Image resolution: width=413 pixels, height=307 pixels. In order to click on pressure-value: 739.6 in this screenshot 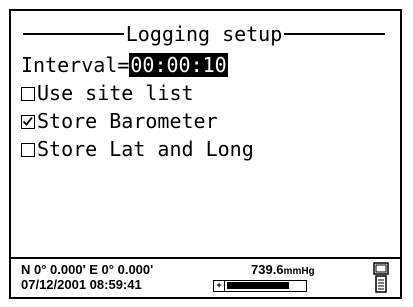, I will do `click(267, 269)`.